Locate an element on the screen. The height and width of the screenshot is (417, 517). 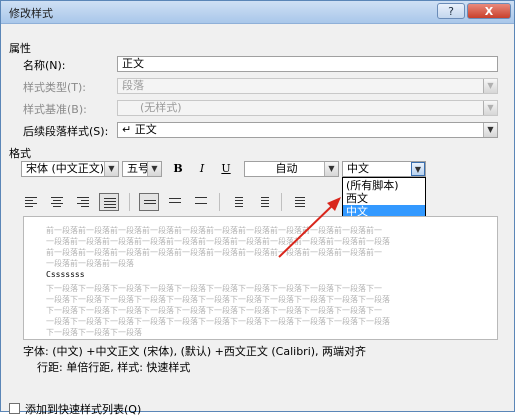
paragraph-return-icon: ↵ is located at coordinates (127, 129).